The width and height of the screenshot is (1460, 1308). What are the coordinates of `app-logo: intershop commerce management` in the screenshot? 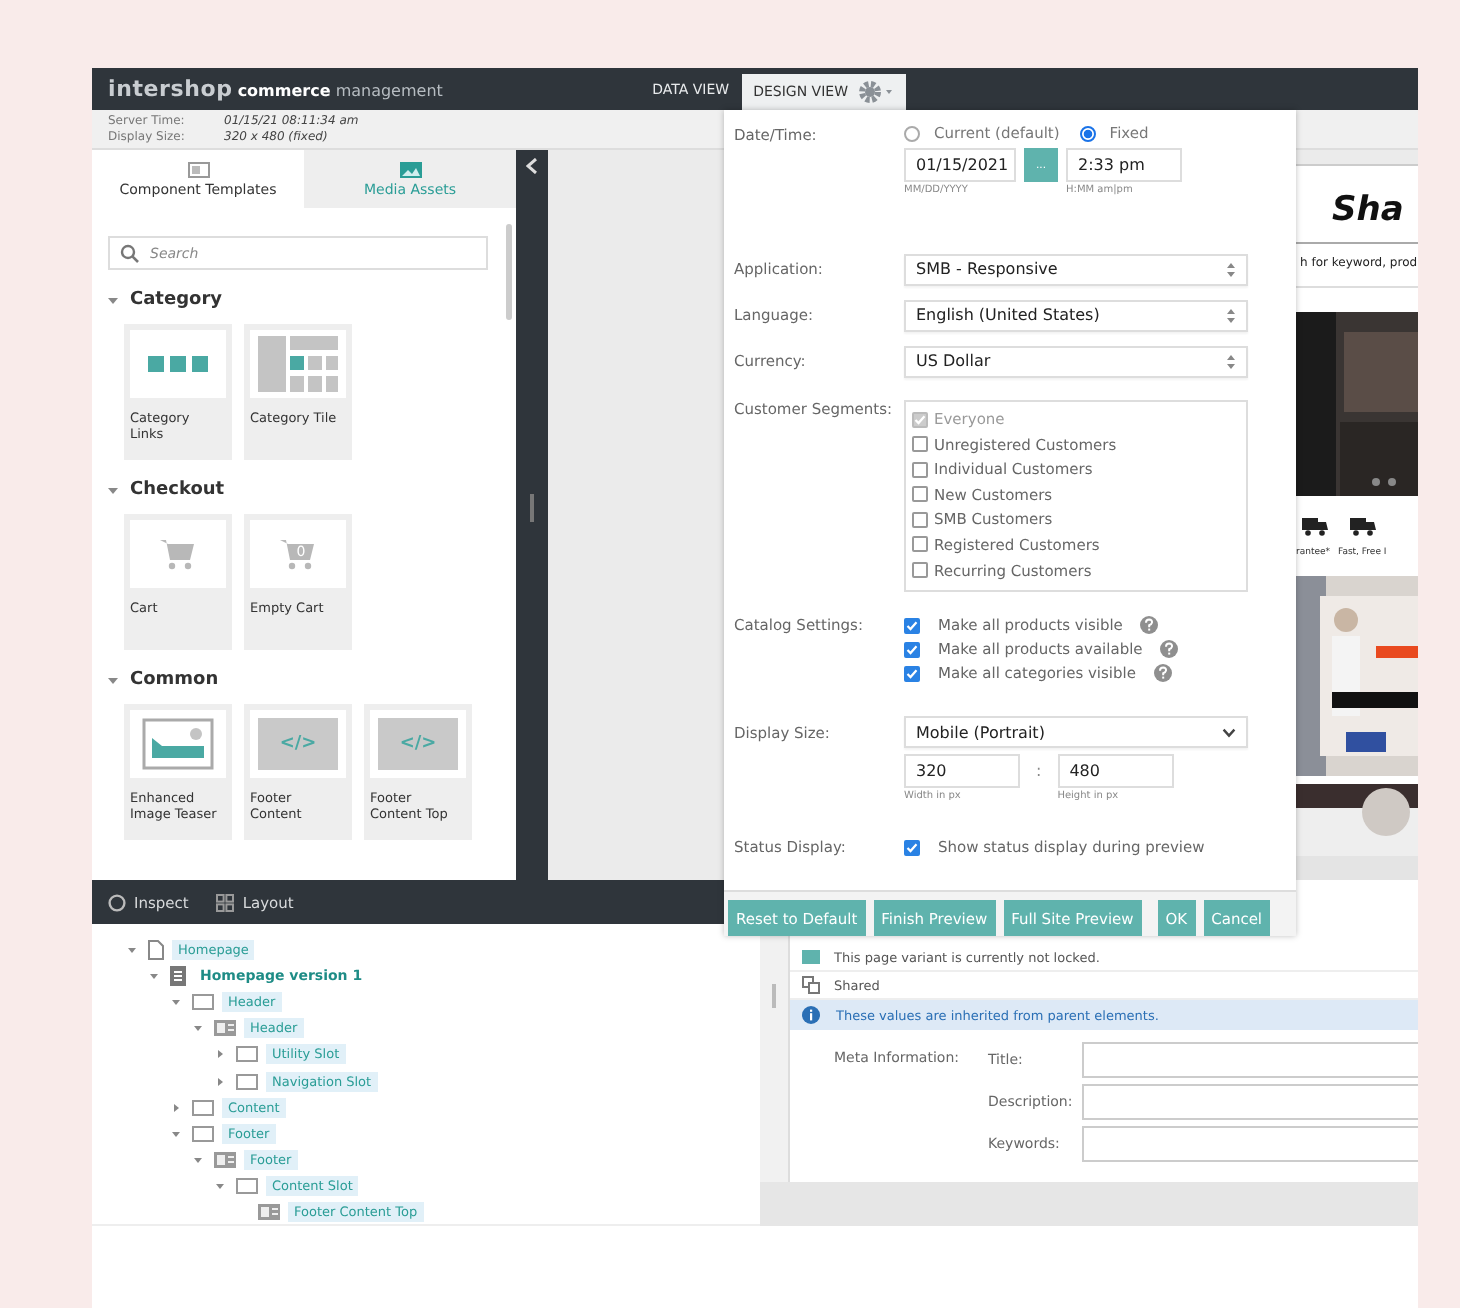 It's located at (275, 89).